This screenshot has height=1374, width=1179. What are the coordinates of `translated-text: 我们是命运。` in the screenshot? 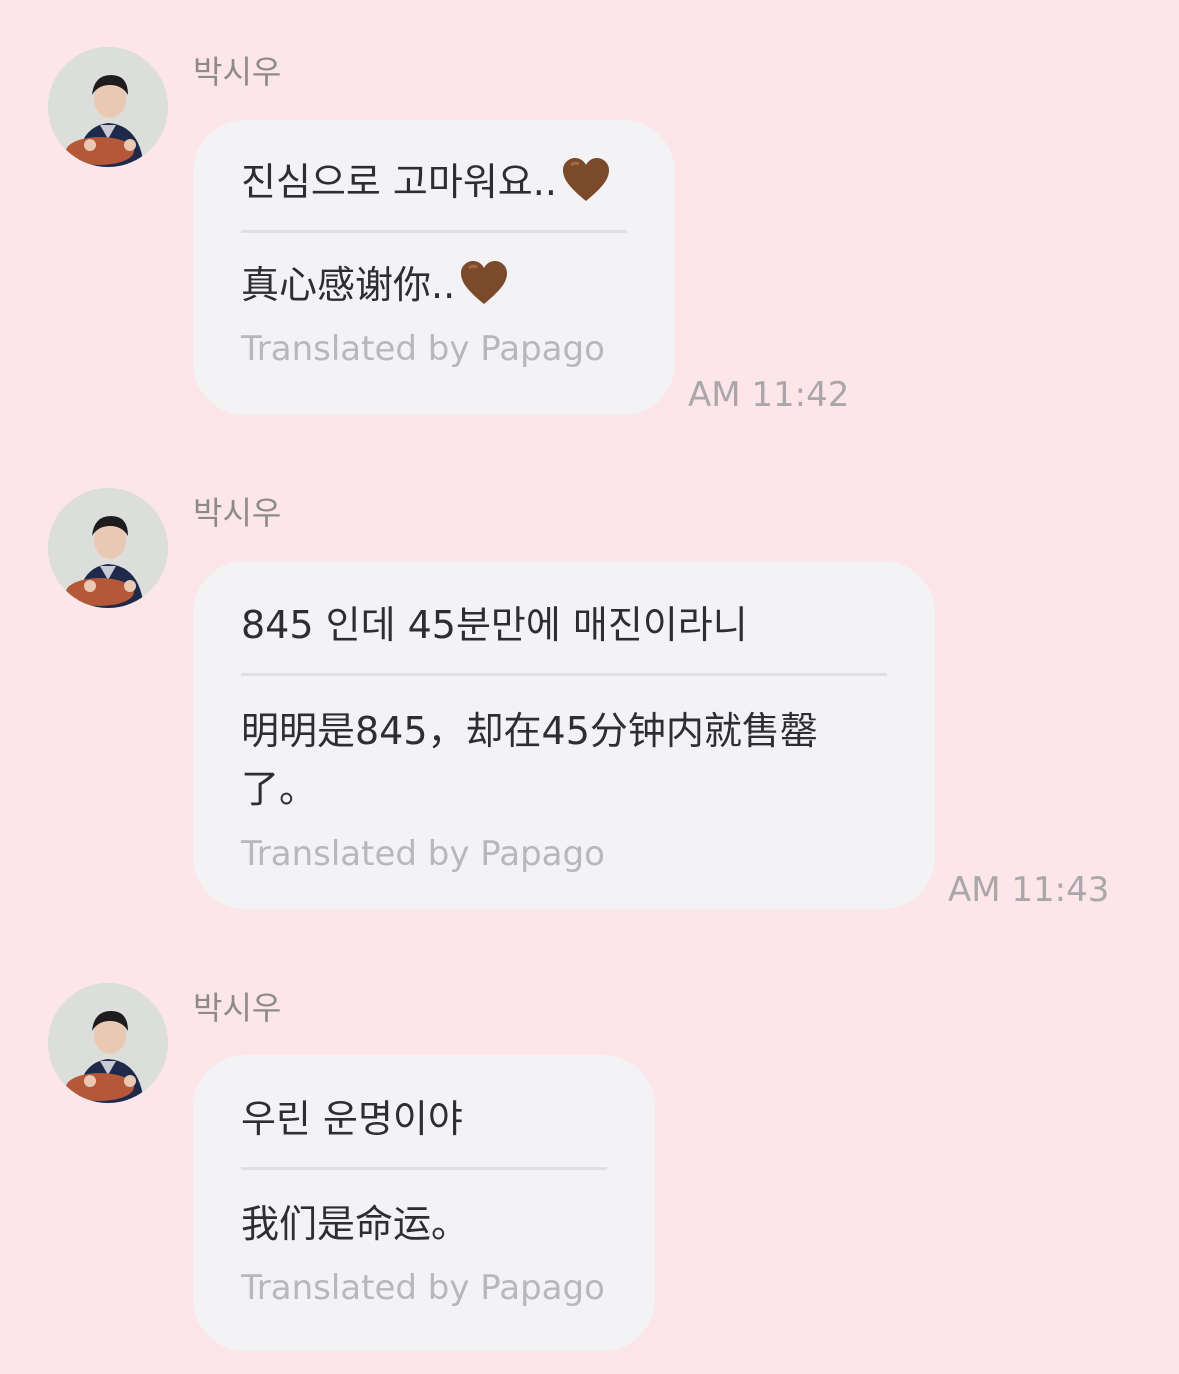 It's located at (355, 1224).